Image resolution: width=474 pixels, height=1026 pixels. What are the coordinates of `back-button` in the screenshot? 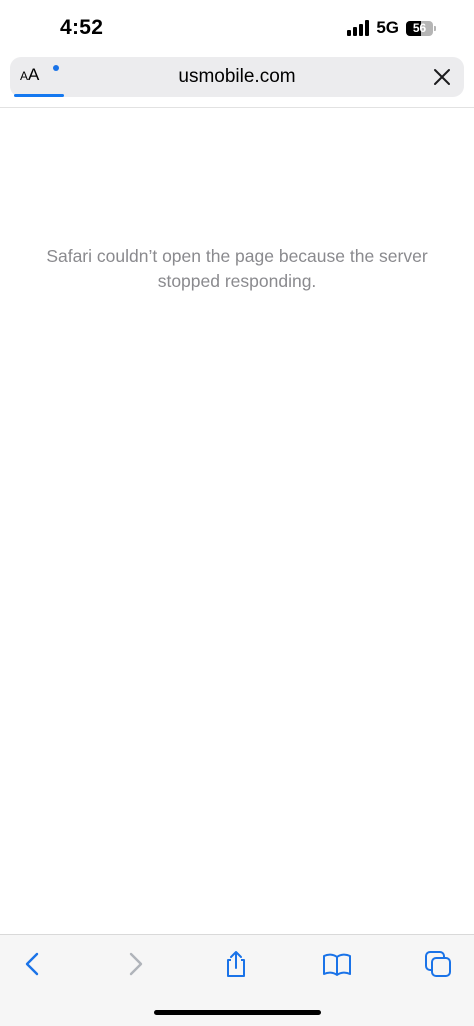 It's located at (33, 964).